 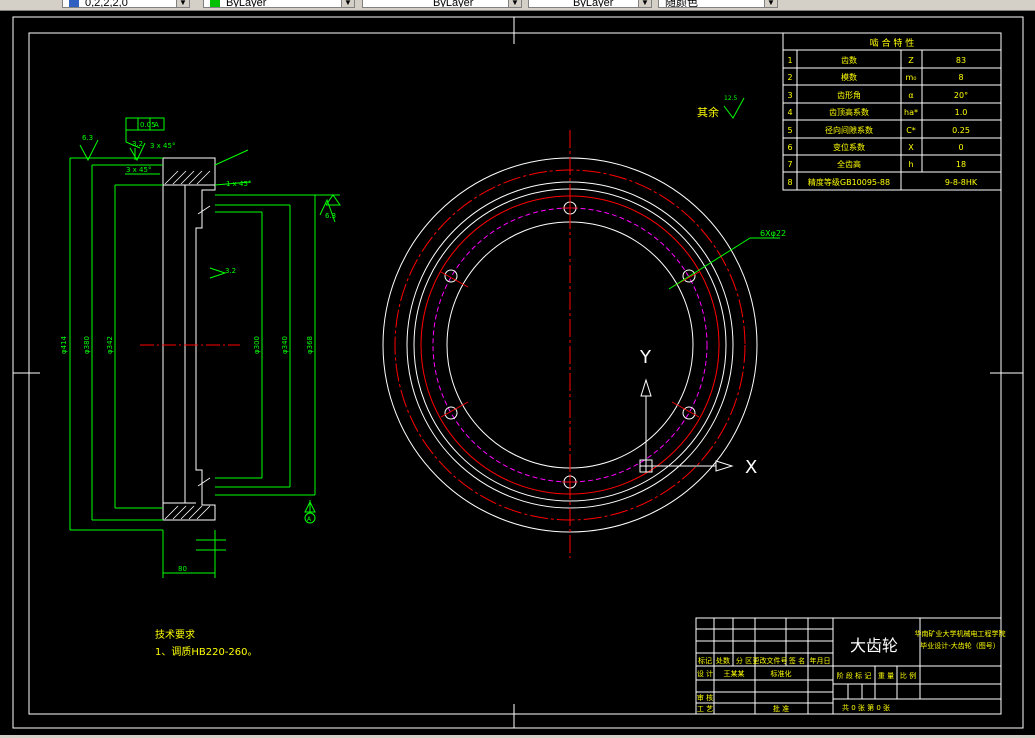 I want to click on scale-label: 比 例, so click(x=908, y=675).